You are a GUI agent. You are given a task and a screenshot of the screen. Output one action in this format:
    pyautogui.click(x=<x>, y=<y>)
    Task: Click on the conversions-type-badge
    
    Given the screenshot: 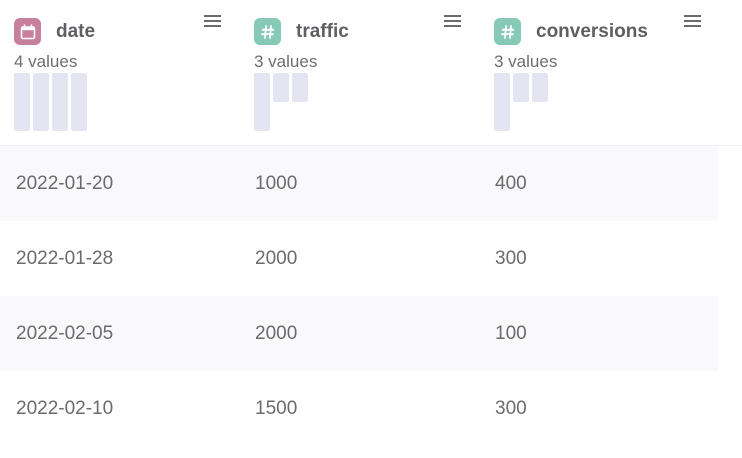 What is the action you would take?
    pyautogui.click(x=507, y=31)
    